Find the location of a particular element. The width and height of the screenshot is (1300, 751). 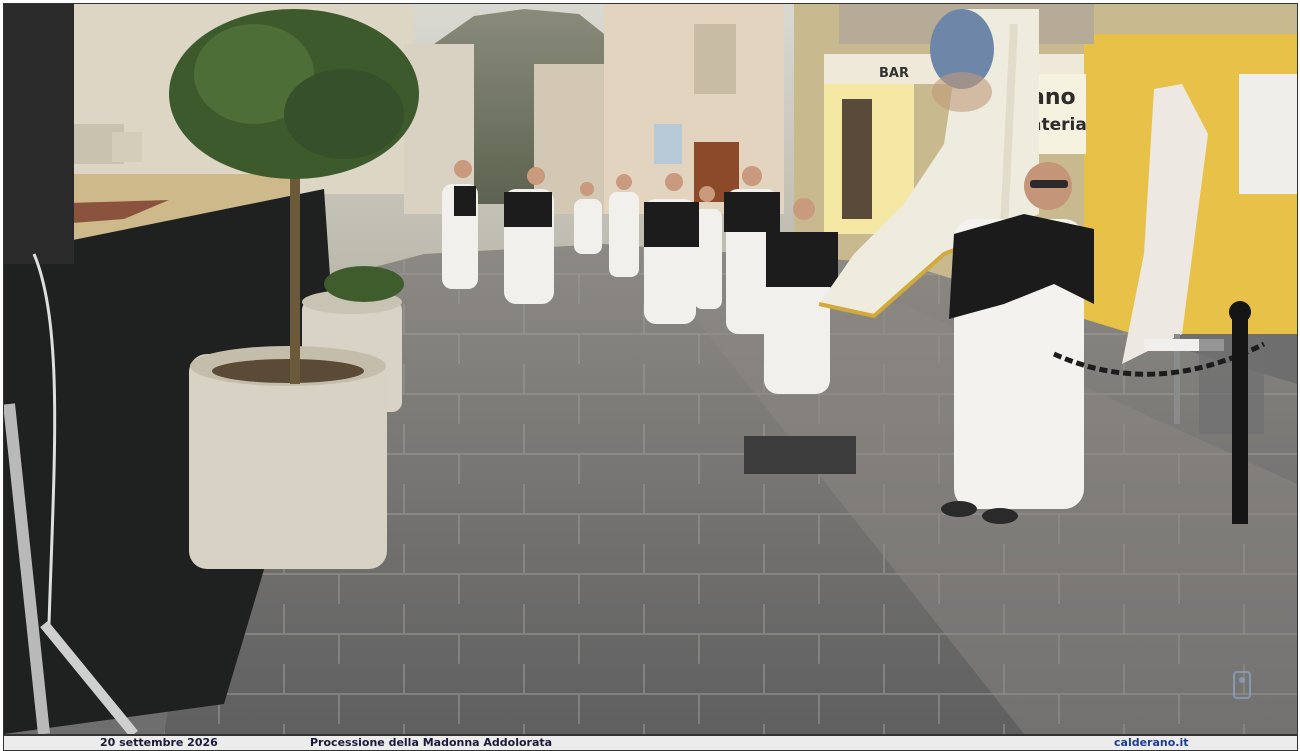

bar-sign: BAR is located at coordinates (894, 73).